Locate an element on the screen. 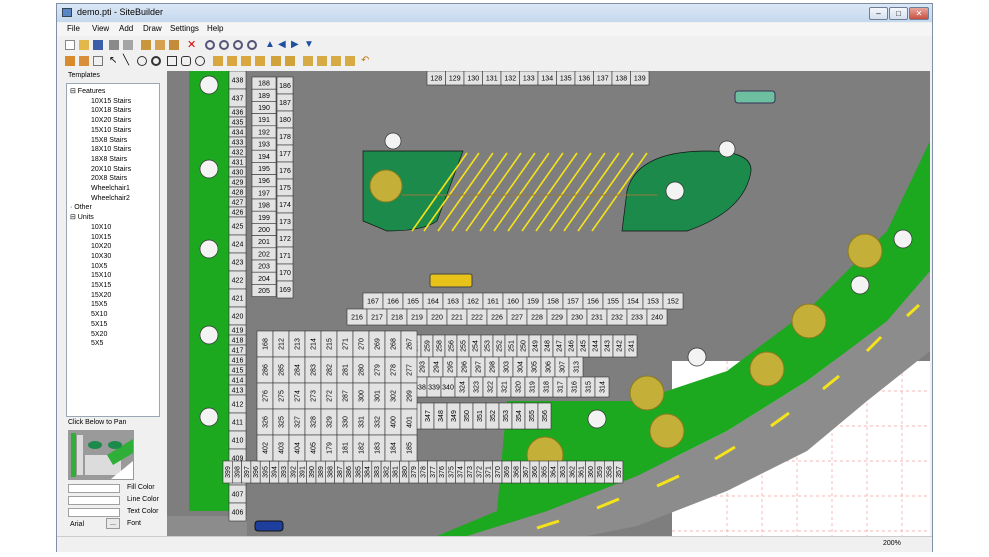  pan-right-icon: ▶ is located at coordinates (296, 45).